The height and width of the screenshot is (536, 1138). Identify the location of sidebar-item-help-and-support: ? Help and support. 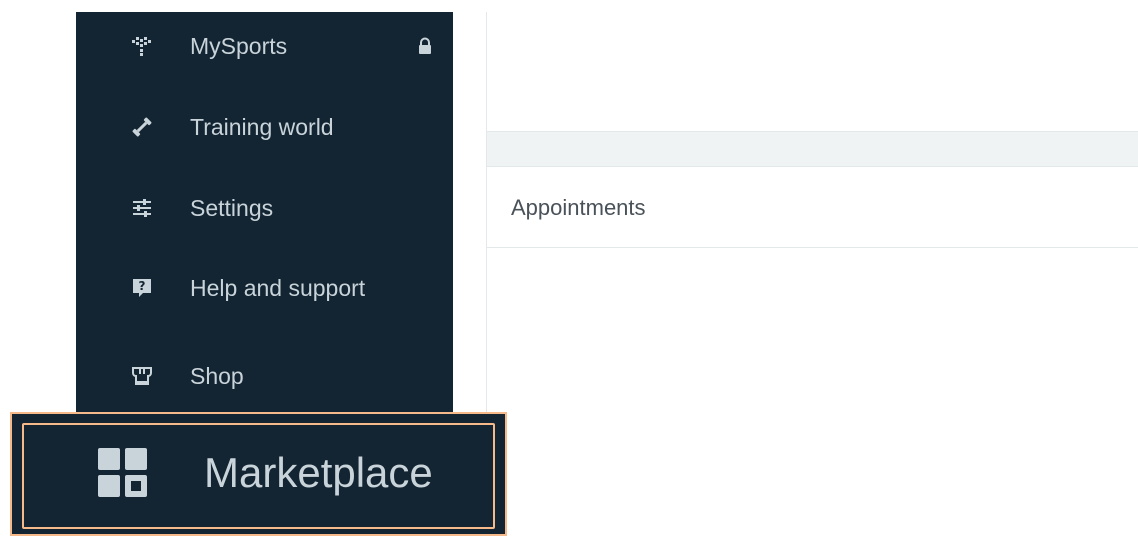
(264, 288).